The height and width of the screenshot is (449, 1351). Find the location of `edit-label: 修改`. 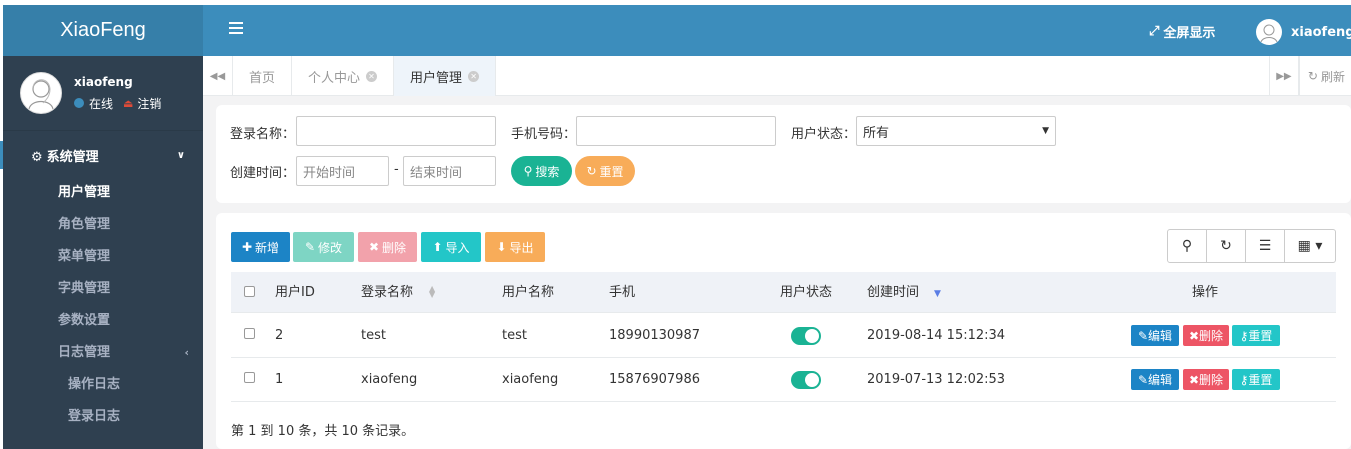

edit-label: 修改 is located at coordinates (330, 247).